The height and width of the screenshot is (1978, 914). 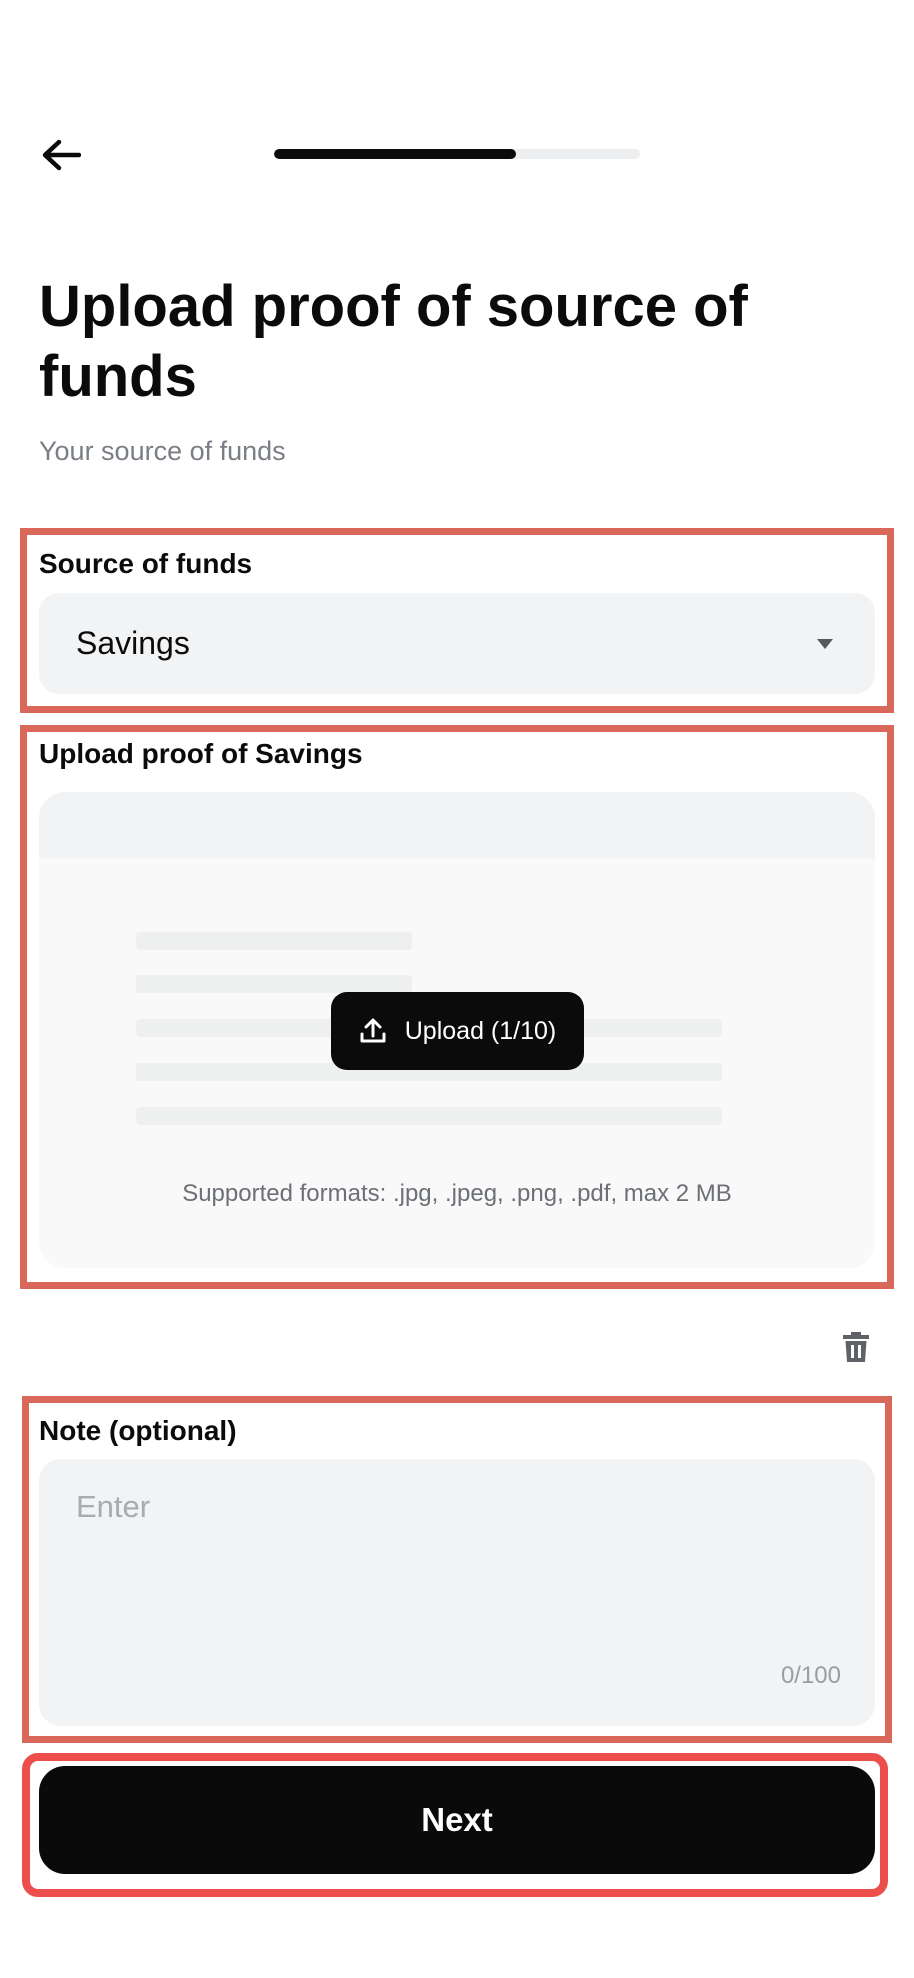 I want to click on source-of-funds-select: Savings, so click(x=457, y=643).